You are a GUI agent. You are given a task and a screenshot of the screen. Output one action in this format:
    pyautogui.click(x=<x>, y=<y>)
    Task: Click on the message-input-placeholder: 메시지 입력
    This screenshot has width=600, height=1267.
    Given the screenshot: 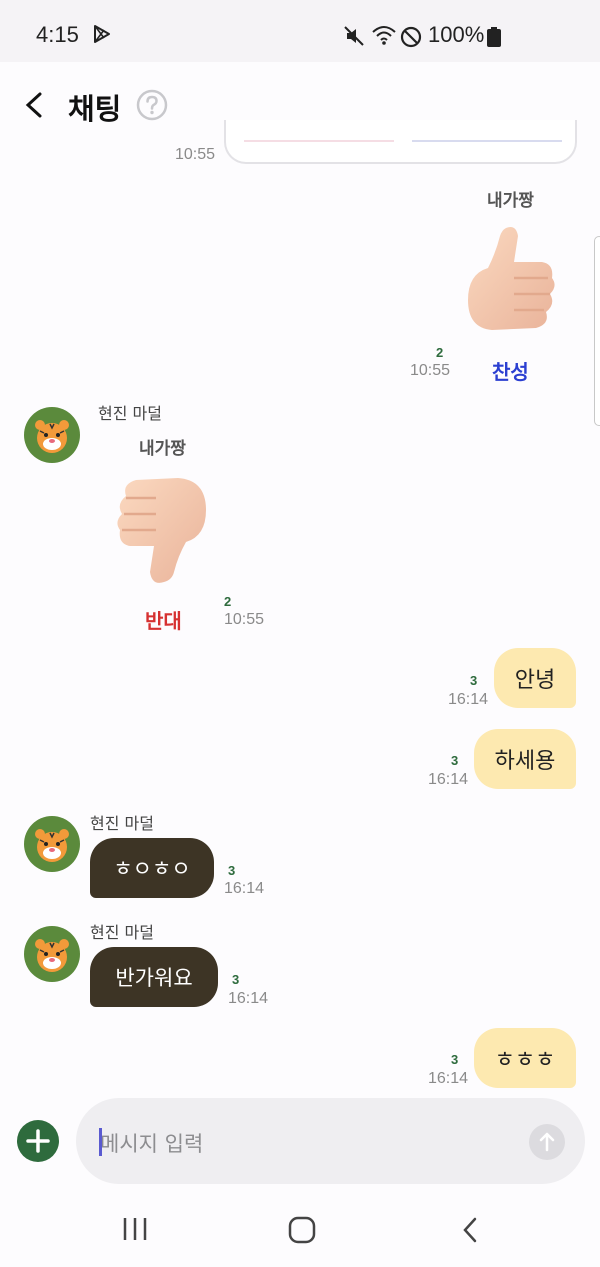 What is the action you would take?
    pyautogui.click(x=152, y=1144)
    